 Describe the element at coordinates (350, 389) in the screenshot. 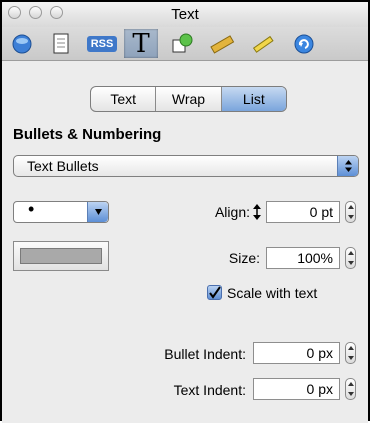

I see `text-indent-stepper` at that location.